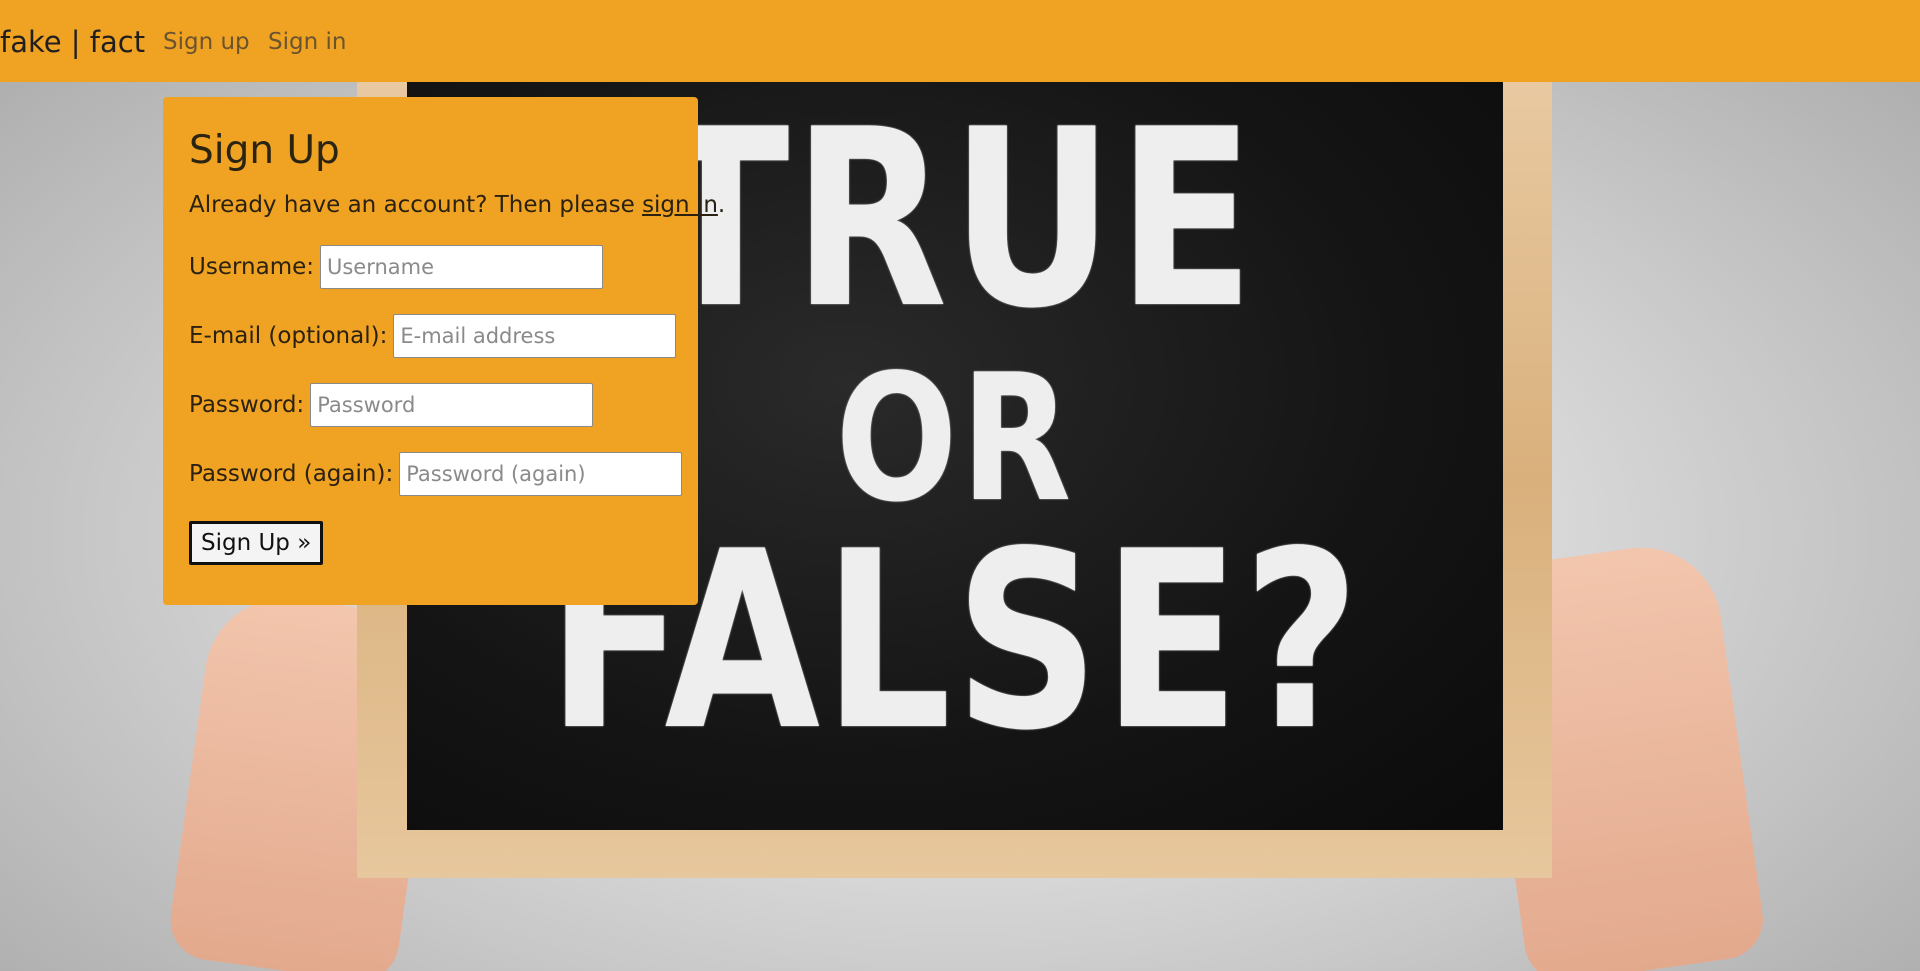 The image size is (1920, 971). What do you see at coordinates (206, 42) in the screenshot?
I see `nav-link-sign-up: Sign up` at bounding box center [206, 42].